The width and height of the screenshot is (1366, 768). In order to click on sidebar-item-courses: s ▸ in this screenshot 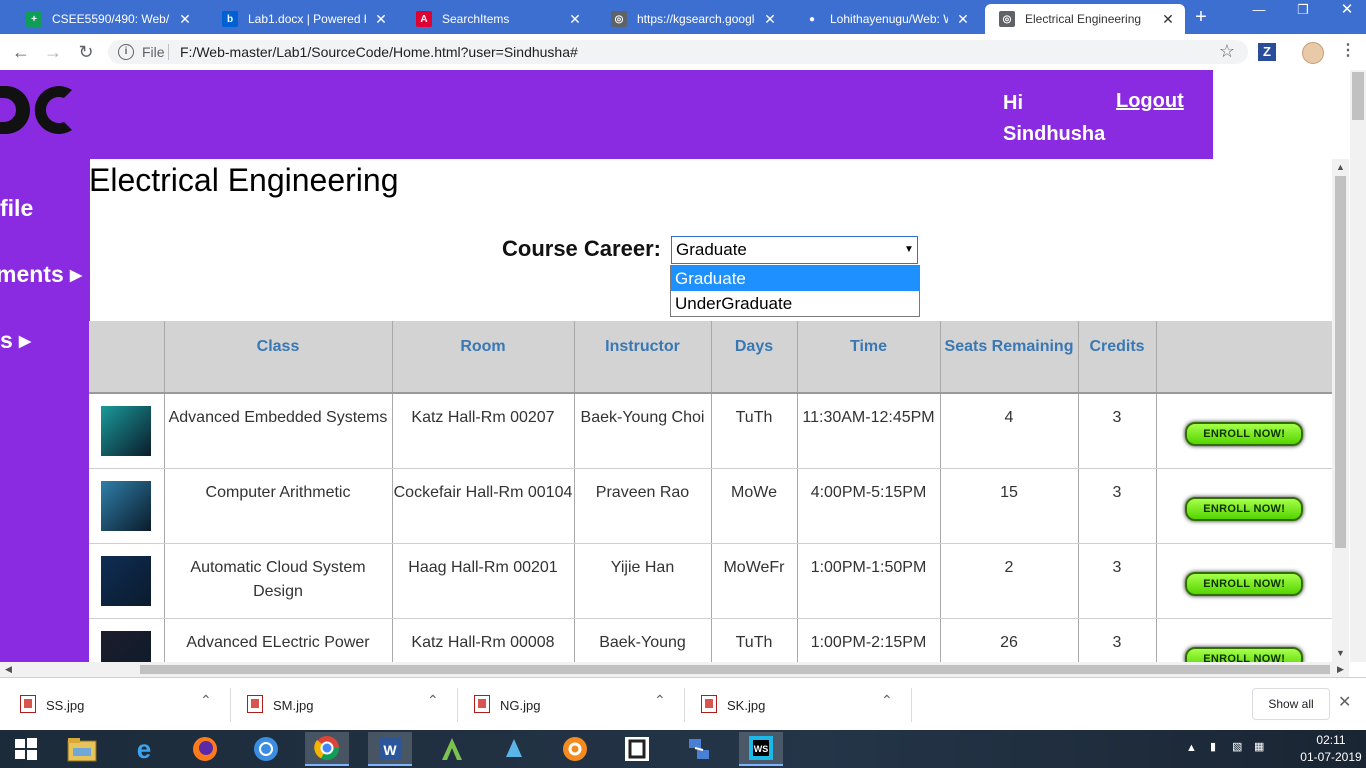, I will do `click(15, 340)`.